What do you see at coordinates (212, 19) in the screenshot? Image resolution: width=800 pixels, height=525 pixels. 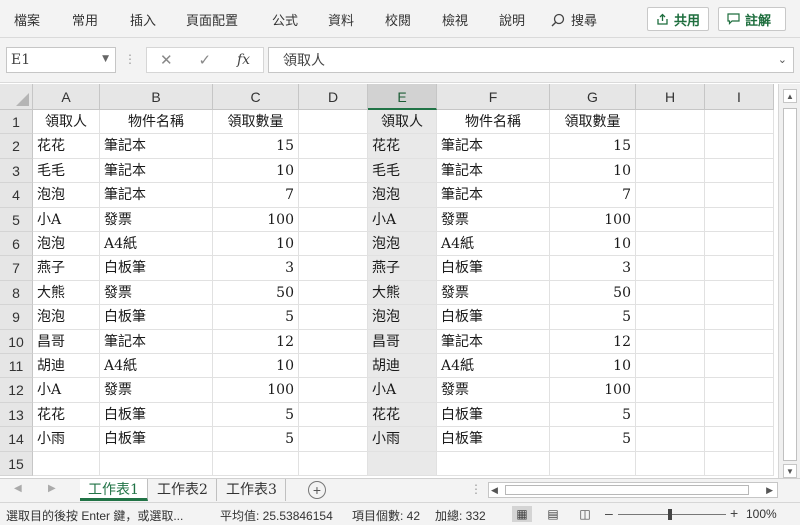 I see `tab-page-layout: 頁面配置` at bounding box center [212, 19].